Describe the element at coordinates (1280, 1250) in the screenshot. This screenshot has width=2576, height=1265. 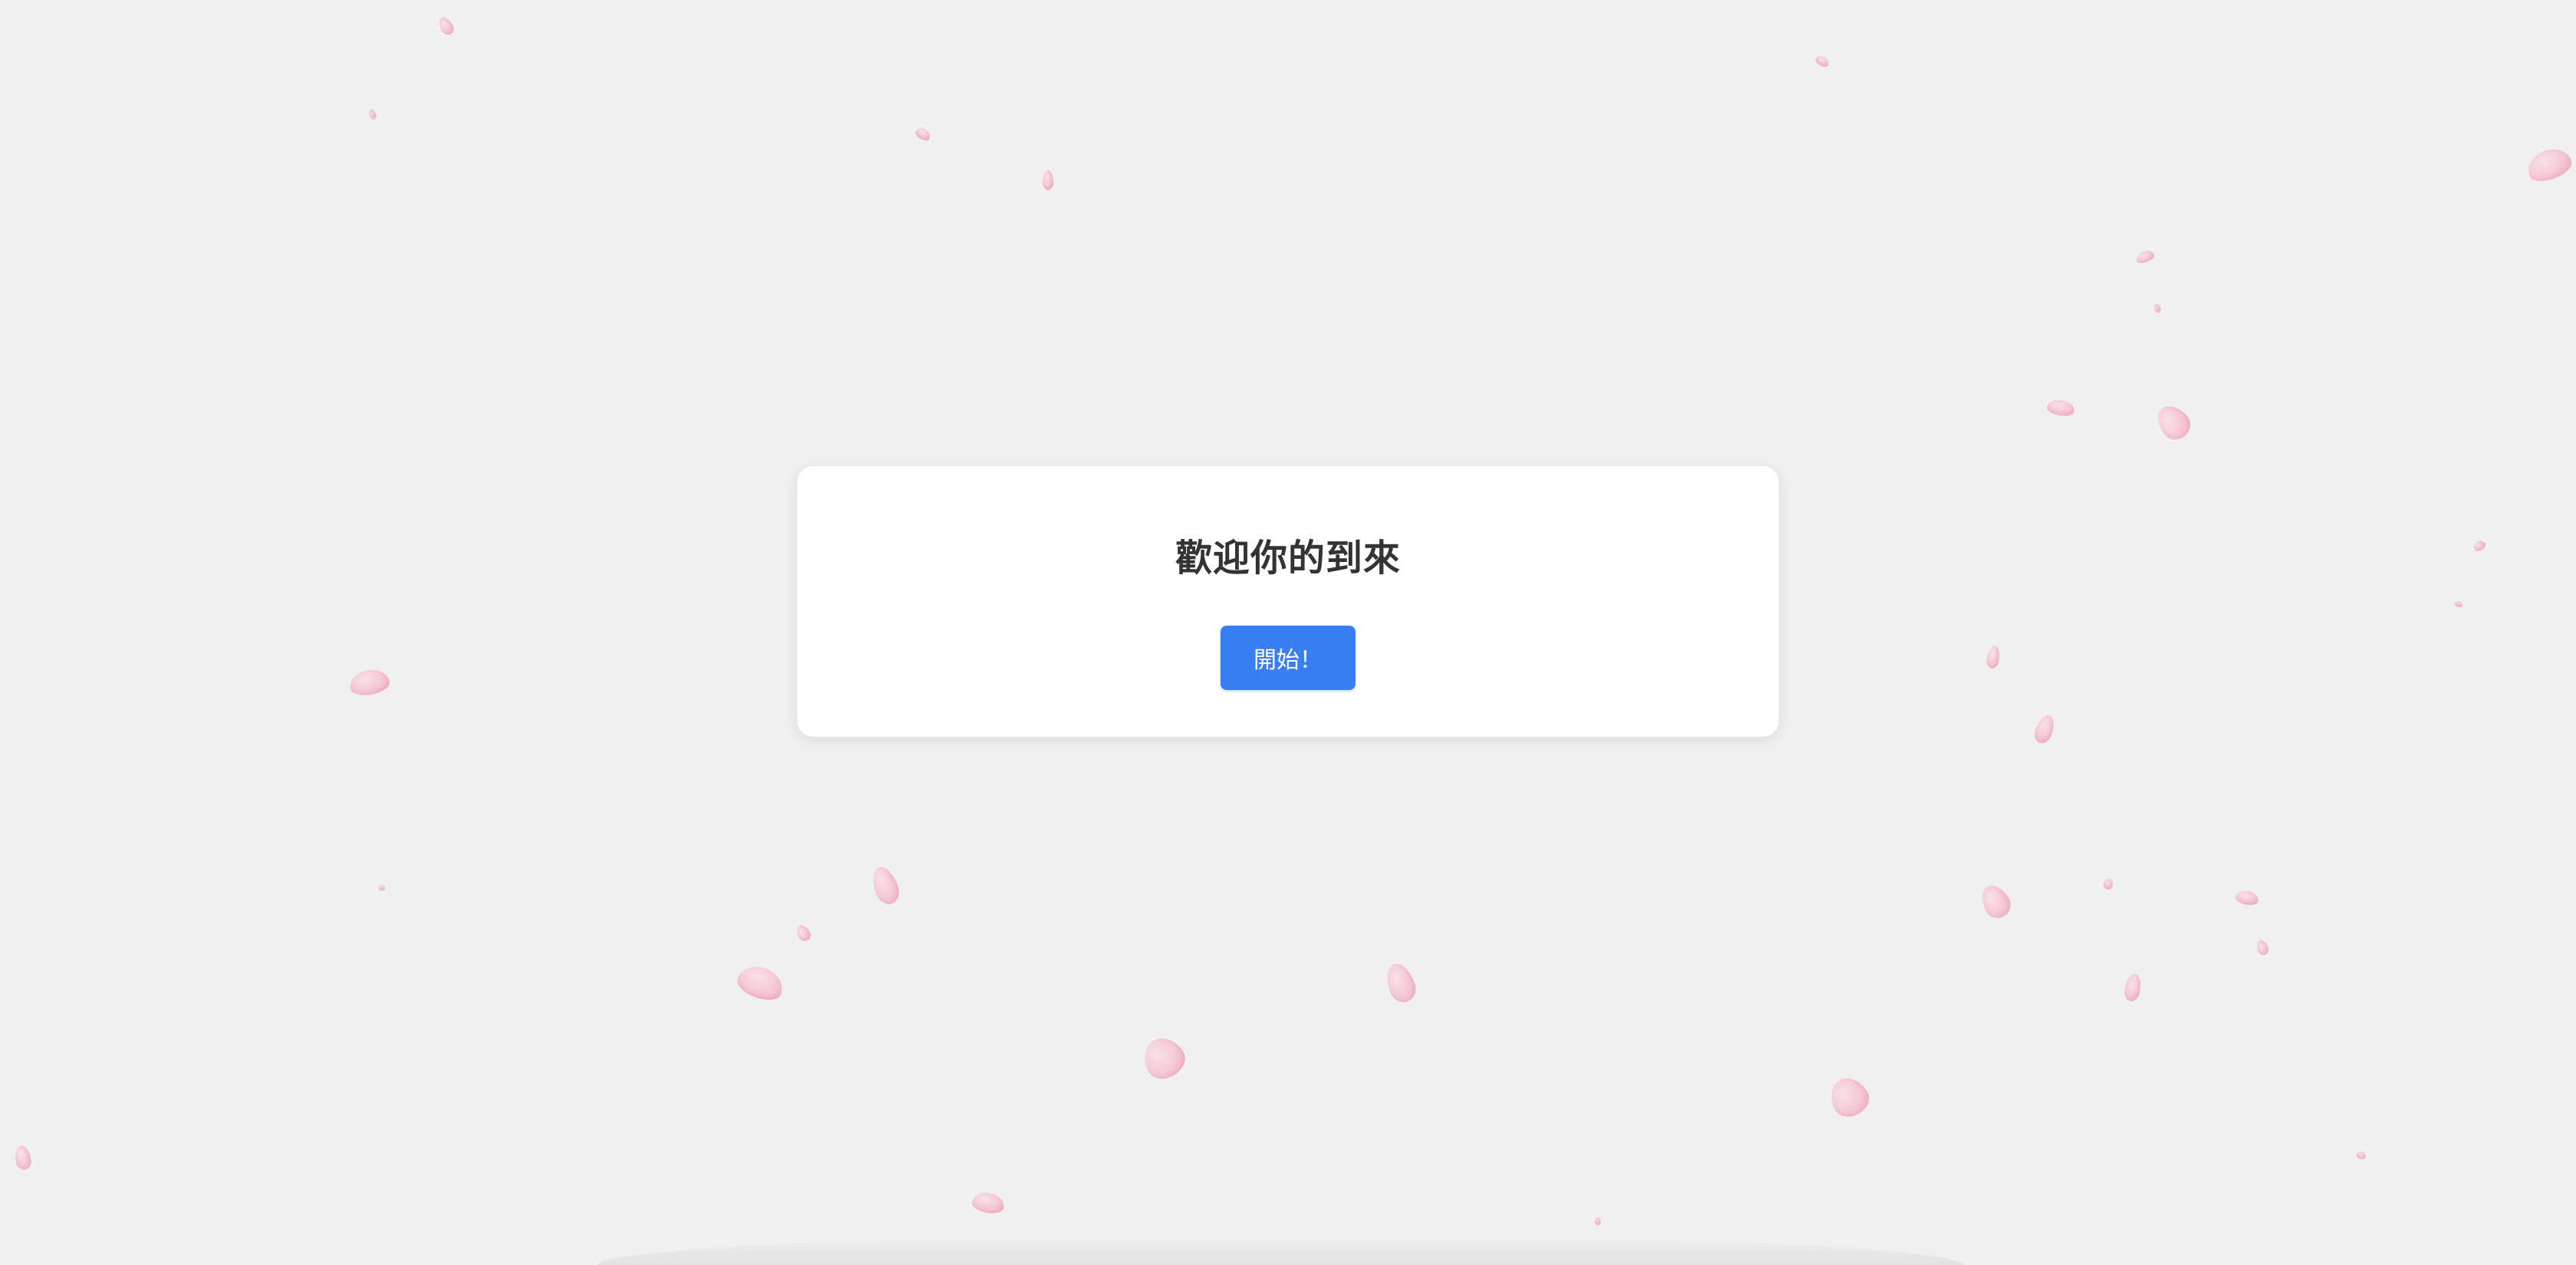
I see `bottom-shadow` at that location.